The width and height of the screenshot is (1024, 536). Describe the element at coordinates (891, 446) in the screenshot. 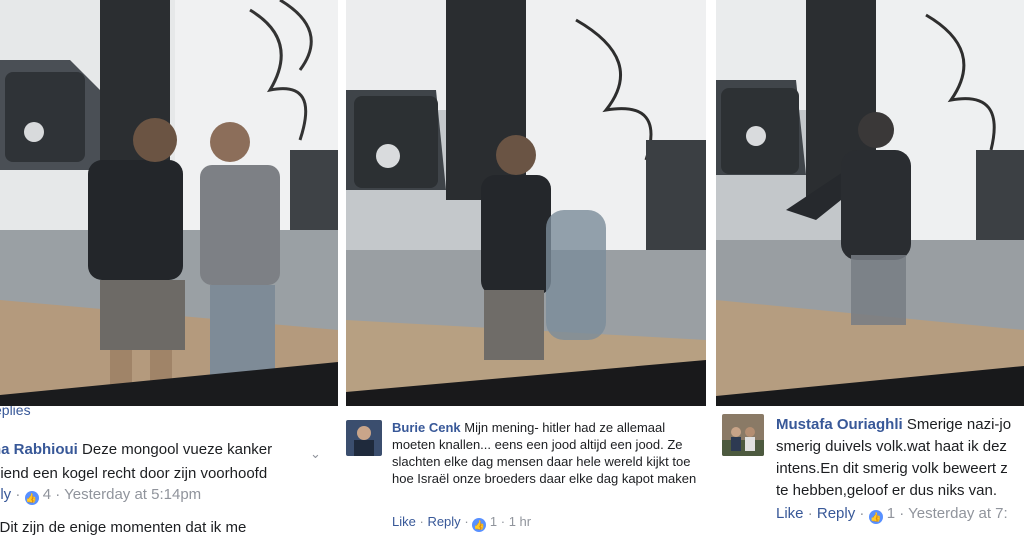

I see `comment-text-line-2: smerig duivels volk.wat haat ik dez` at that location.